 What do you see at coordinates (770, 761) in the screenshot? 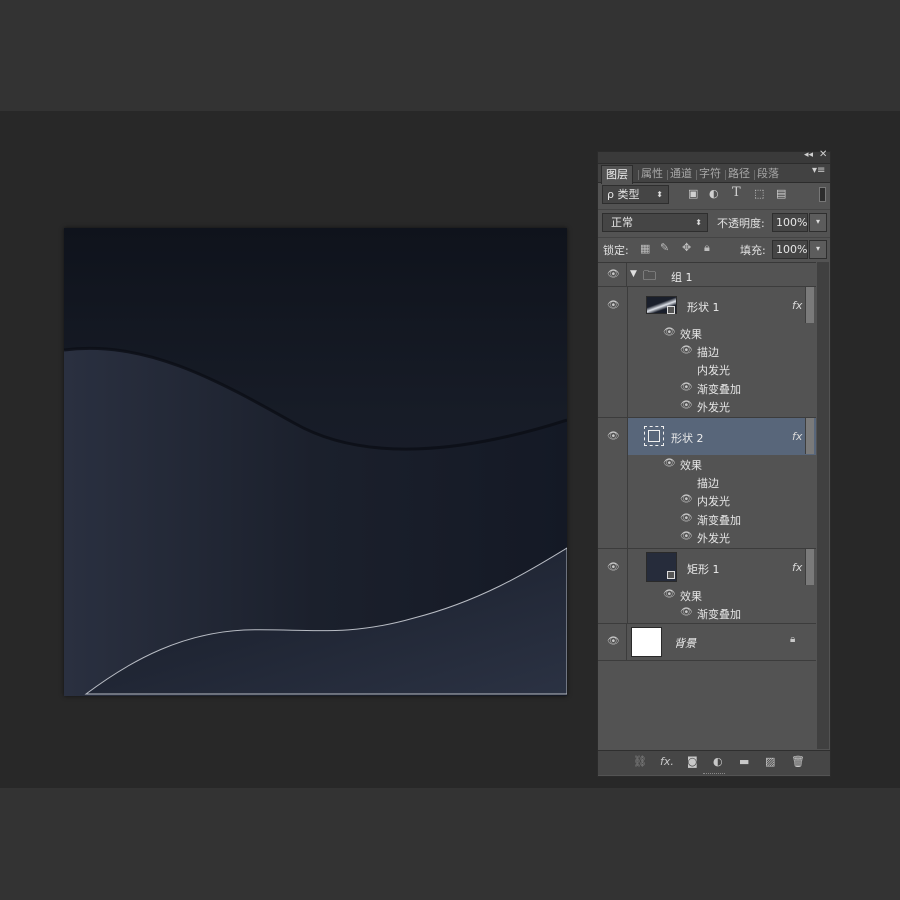
I see `new-layer-icon: ▨` at bounding box center [770, 761].